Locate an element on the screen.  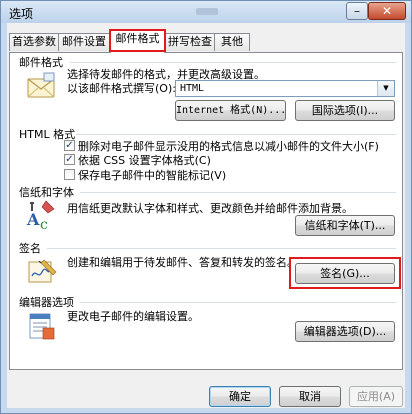
svg-text: A is located at coordinates (33, 219).